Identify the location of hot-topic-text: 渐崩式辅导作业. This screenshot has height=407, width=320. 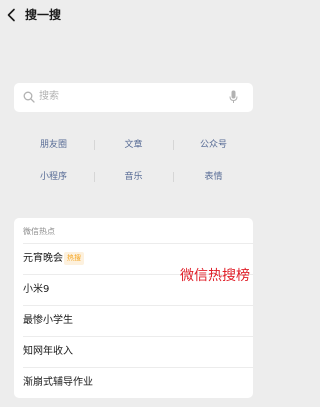
(58, 382).